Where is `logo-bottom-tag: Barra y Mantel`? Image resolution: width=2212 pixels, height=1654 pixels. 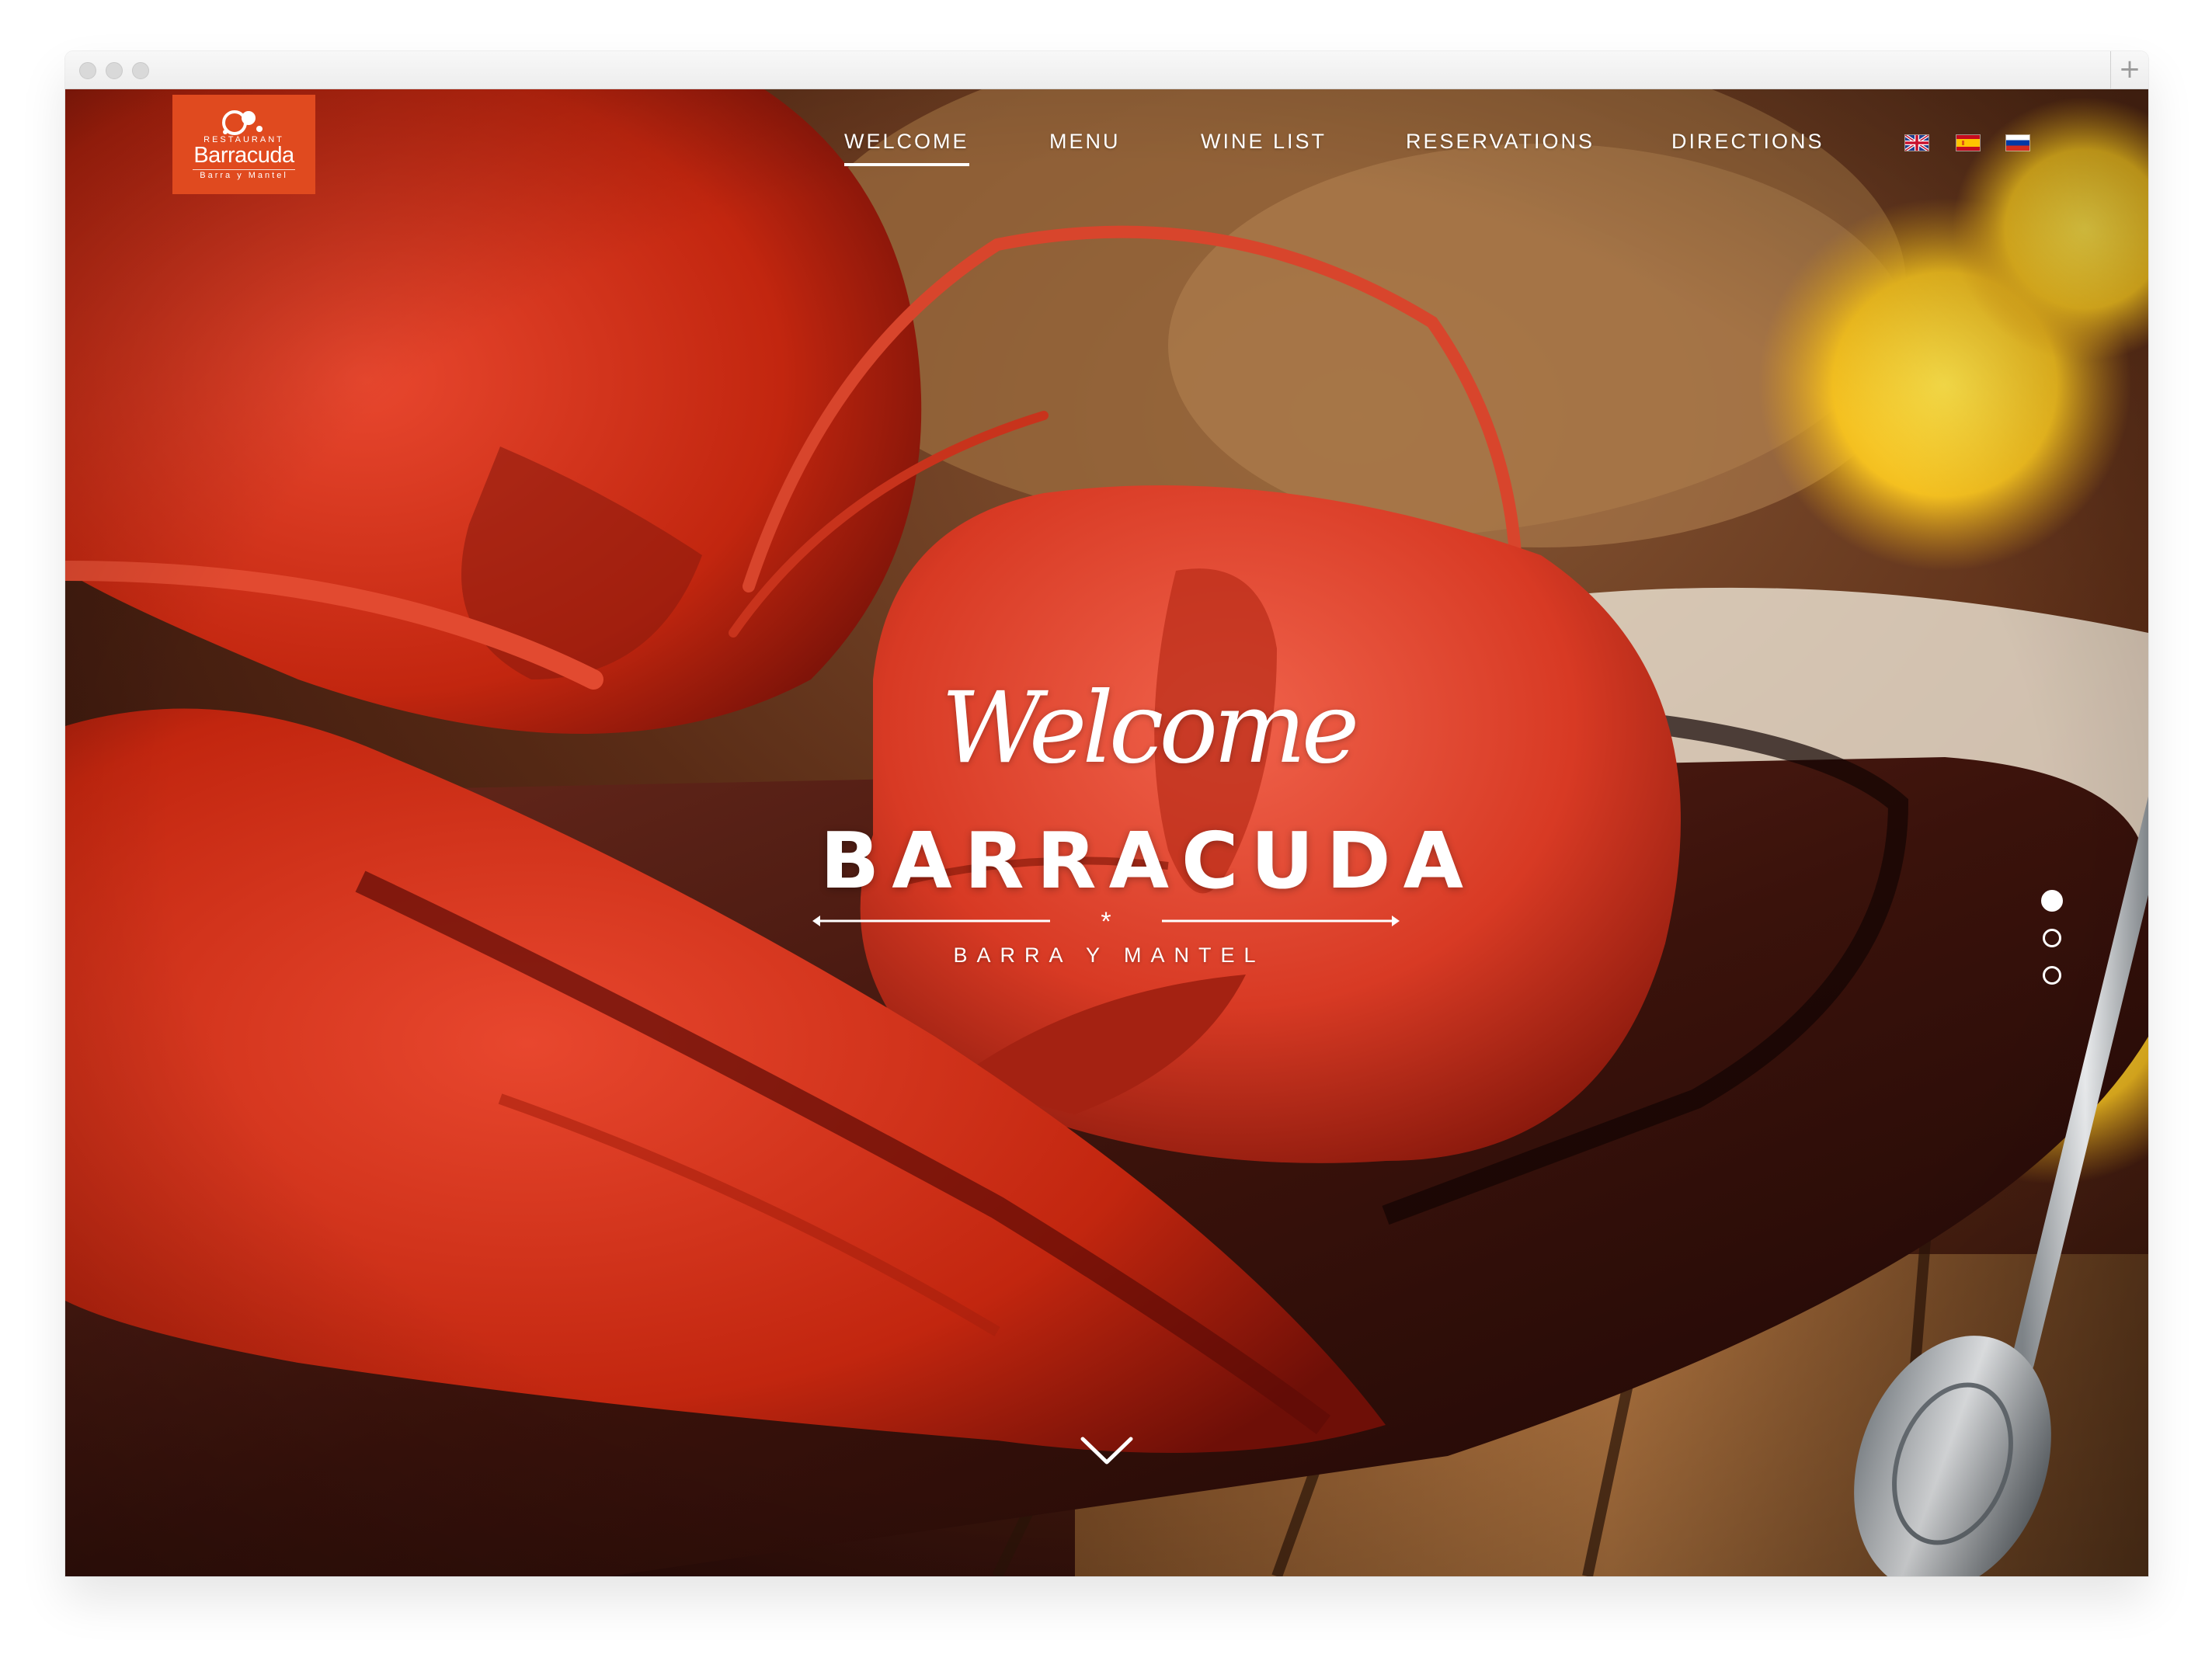
logo-bottom-tag: Barra y Mantel is located at coordinates (244, 176).